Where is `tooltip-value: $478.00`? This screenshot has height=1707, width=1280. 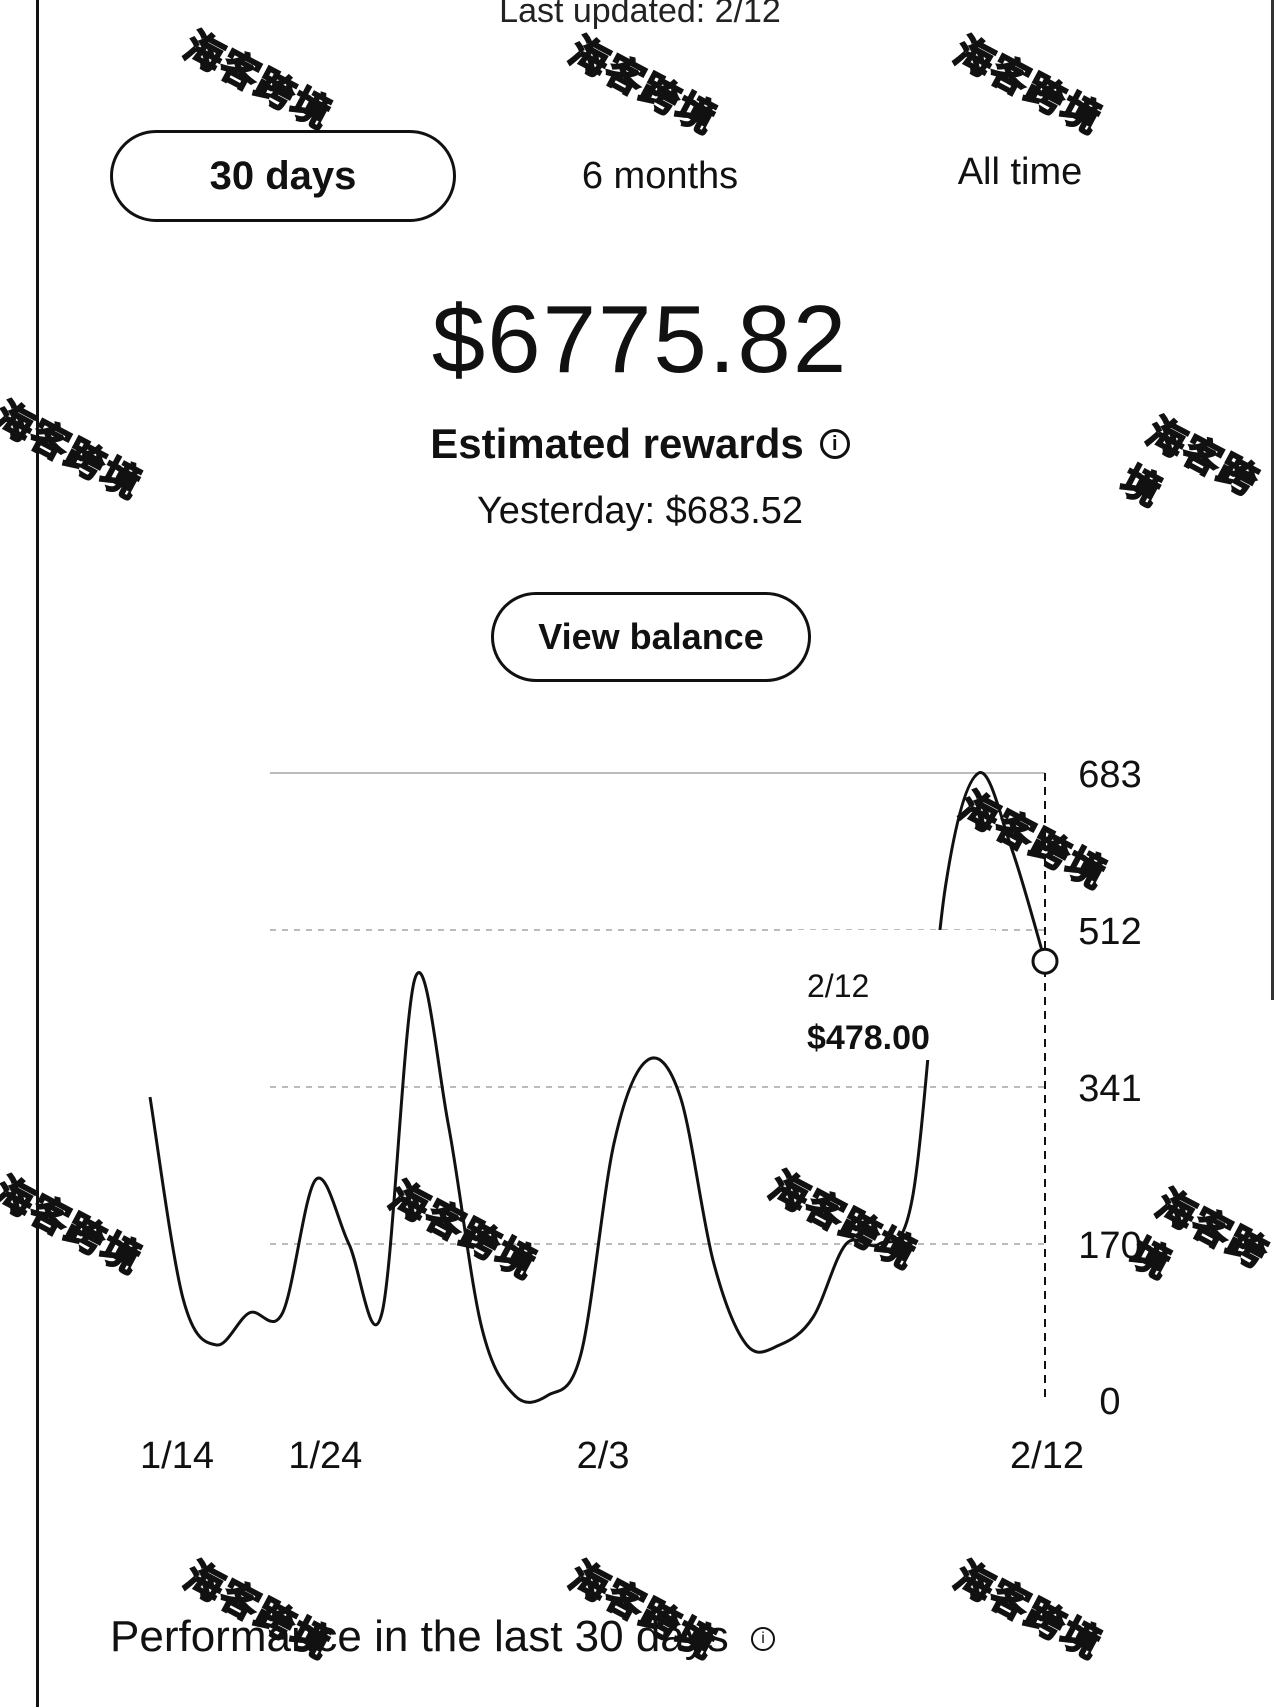
tooltip-value: $478.00 is located at coordinates (868, 1038).